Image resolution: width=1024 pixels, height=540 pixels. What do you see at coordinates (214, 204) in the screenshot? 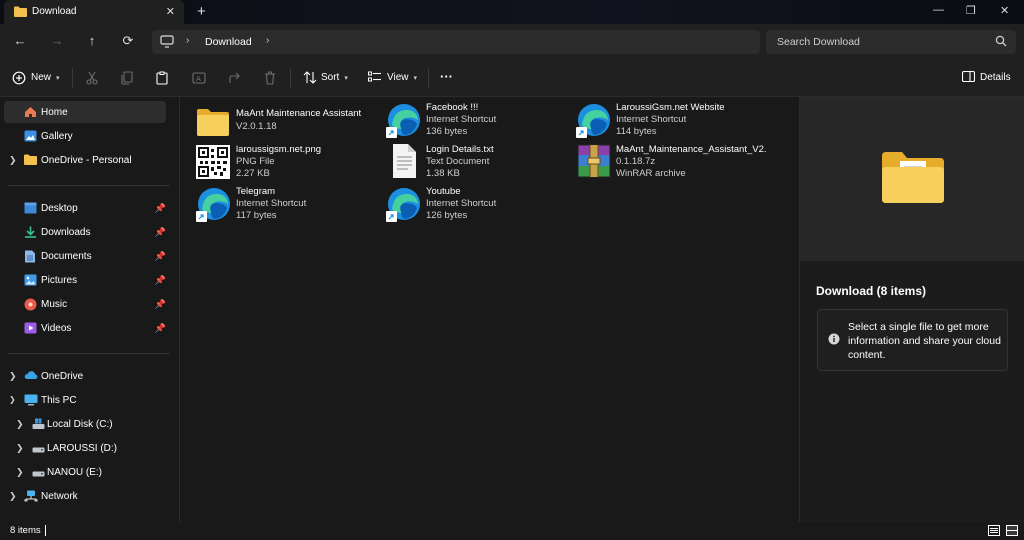
I see `edge-shortcut-icon` at bounding box center [214, 204].